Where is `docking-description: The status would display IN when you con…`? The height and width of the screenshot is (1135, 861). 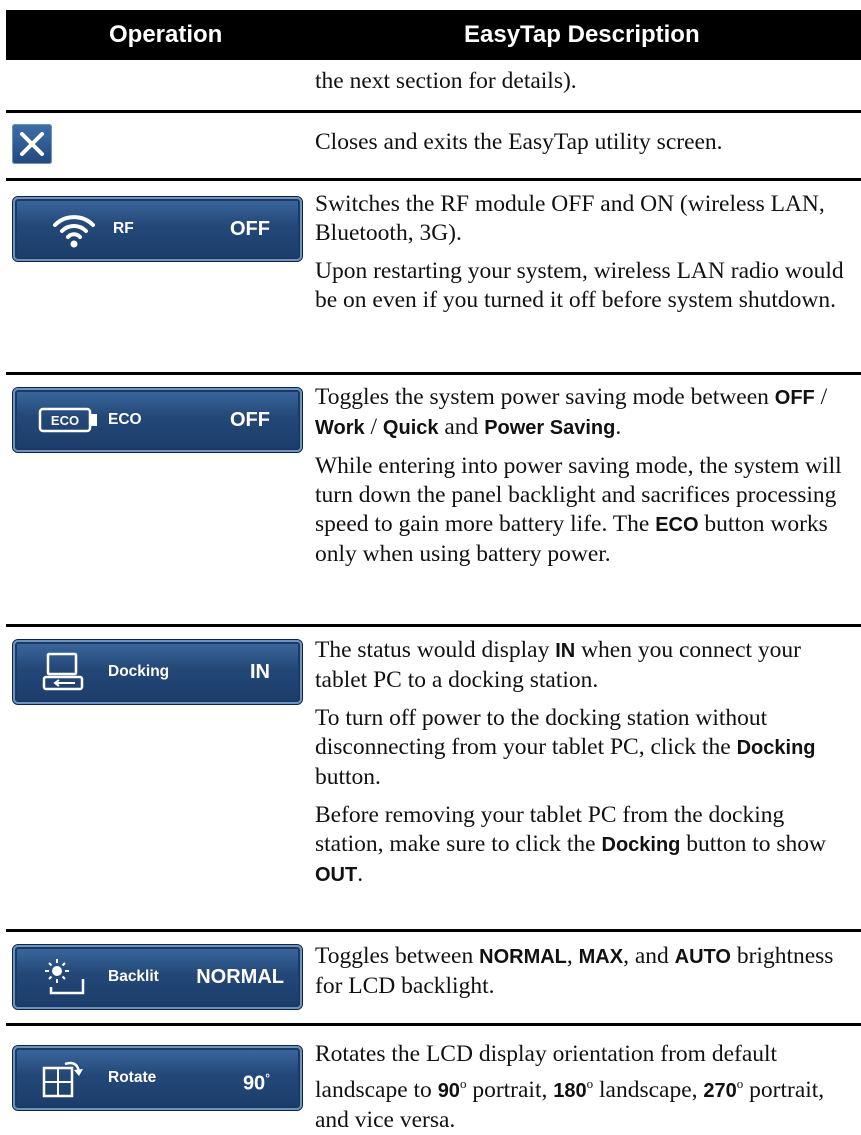
docking-description: The status would display IN when you con… is located at coordinates (580, 763).